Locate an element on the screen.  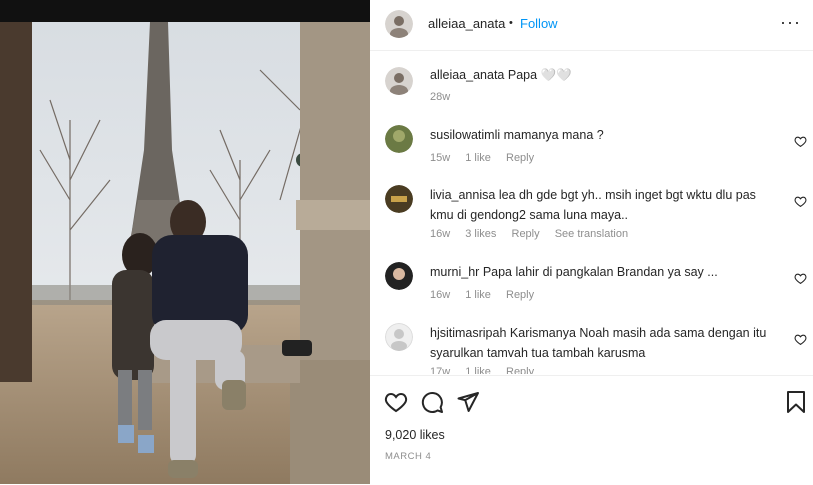
comment-meta: 16w 1 like Reply is located at coordinates (488, 295).